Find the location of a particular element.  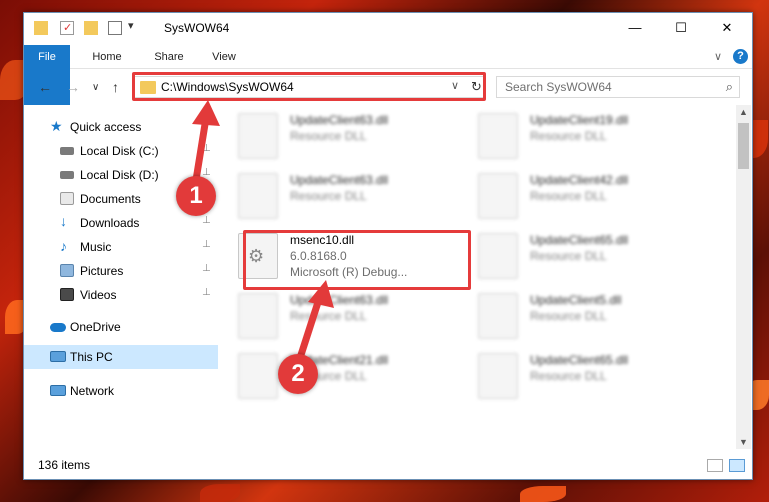

arrow-2-head is located at coordinates (321, 294).